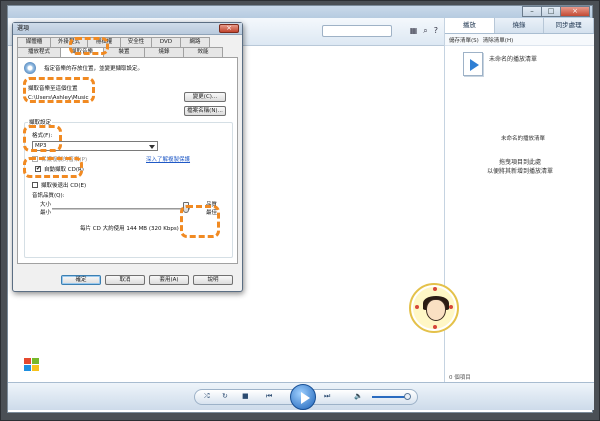  I want to click on audio-quality-slider, so click(121, 209).